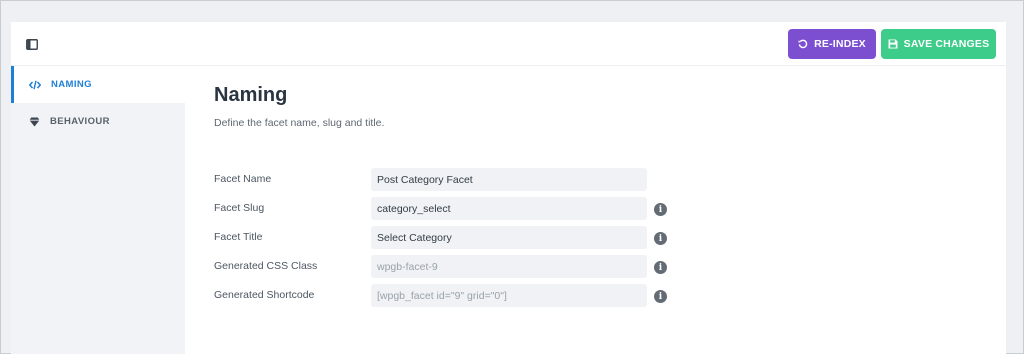 This screenshot has height=354, width=1024. I want to click on facet-name-input, so click(509, 179).